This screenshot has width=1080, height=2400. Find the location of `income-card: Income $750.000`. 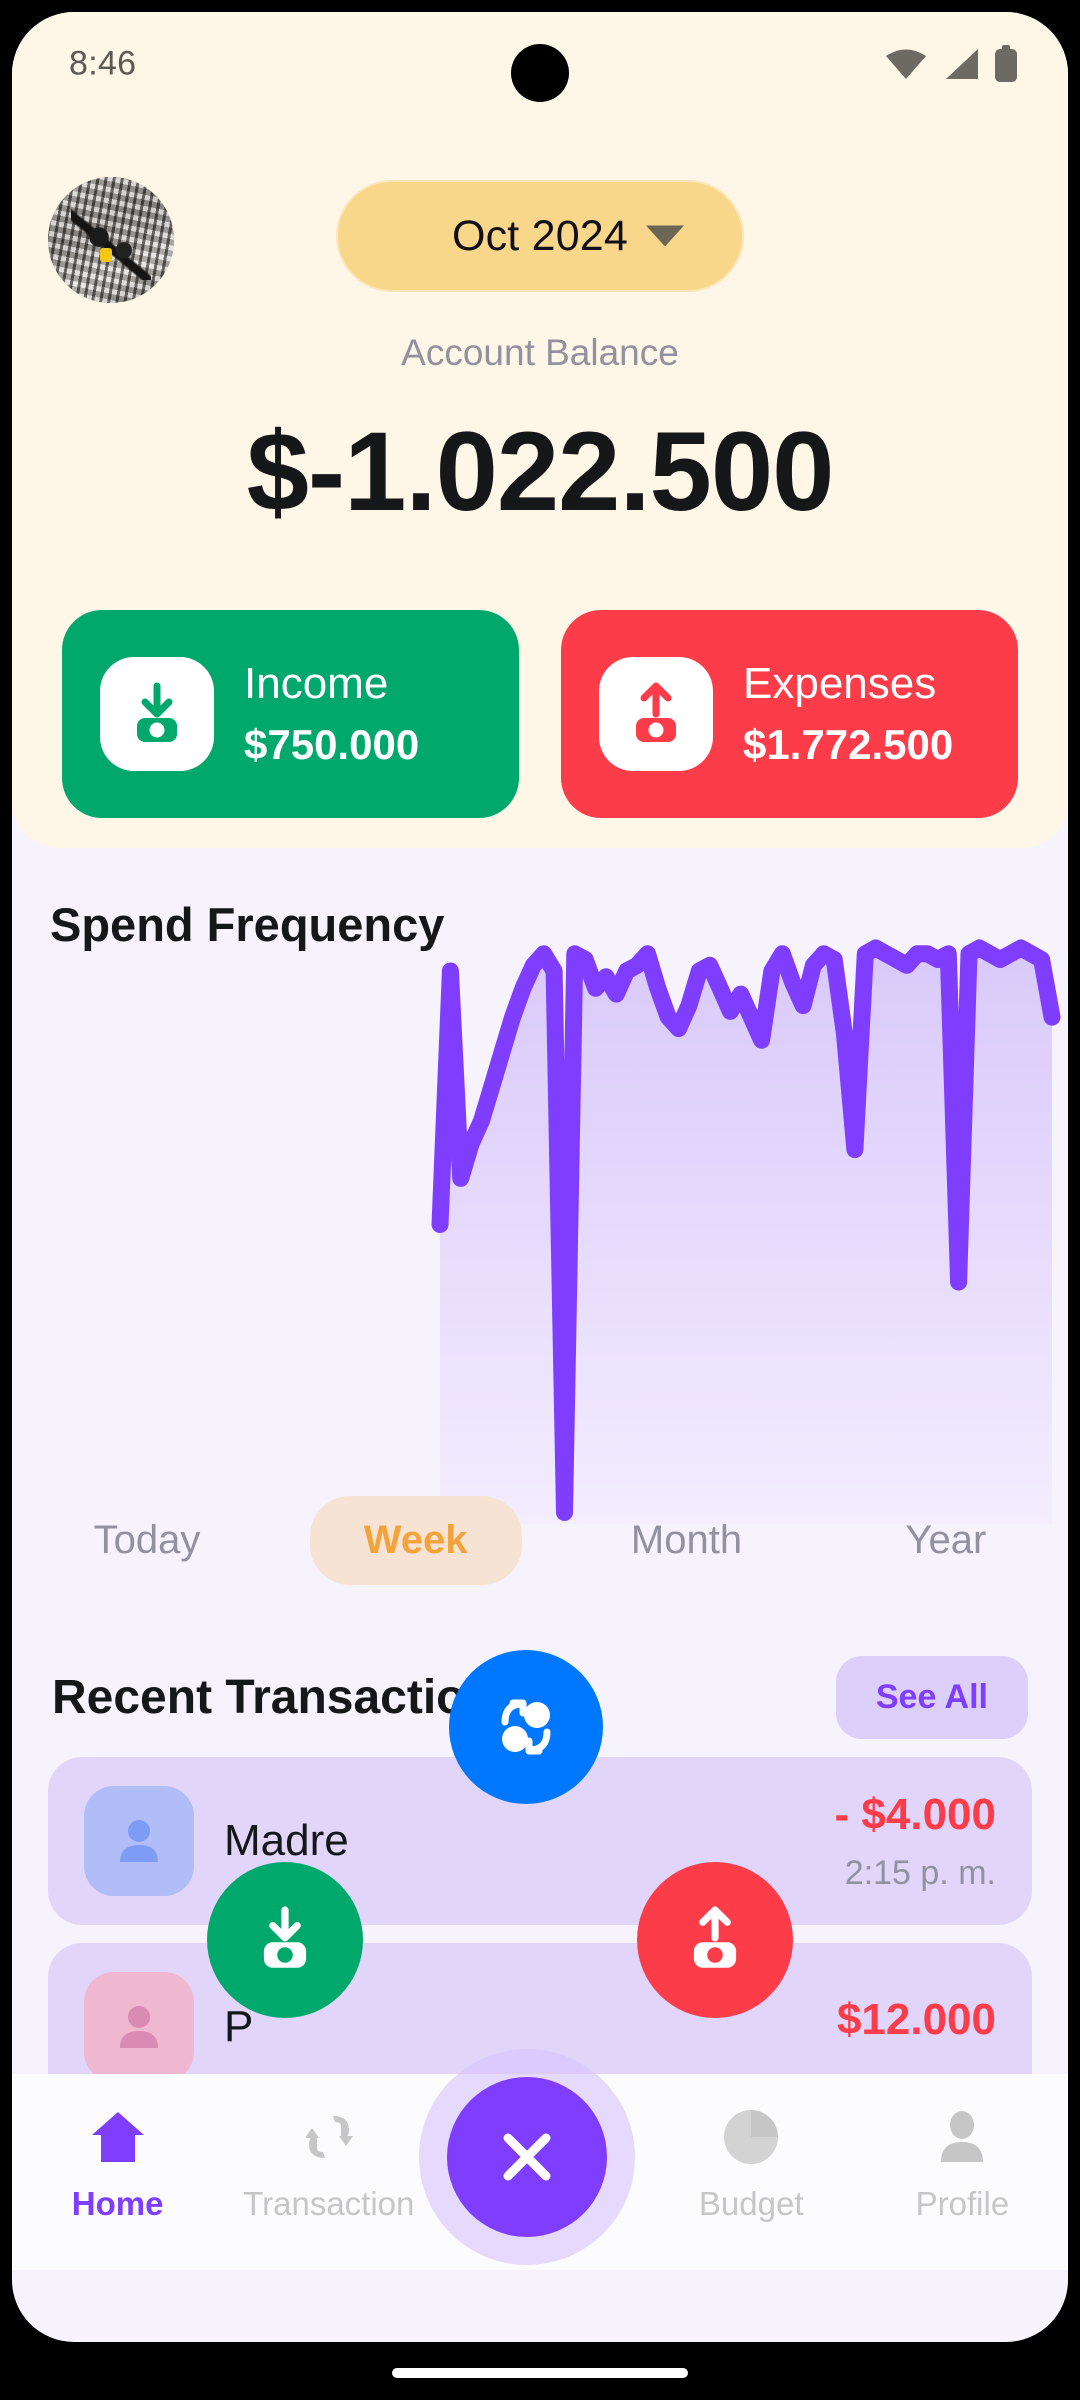

income-card: Income $750.000 is located at coordinates (290, 714).